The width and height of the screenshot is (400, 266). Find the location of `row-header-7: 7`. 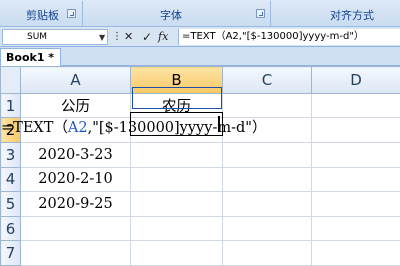

row-header-7: 7 is located at coordinates (10, 253).